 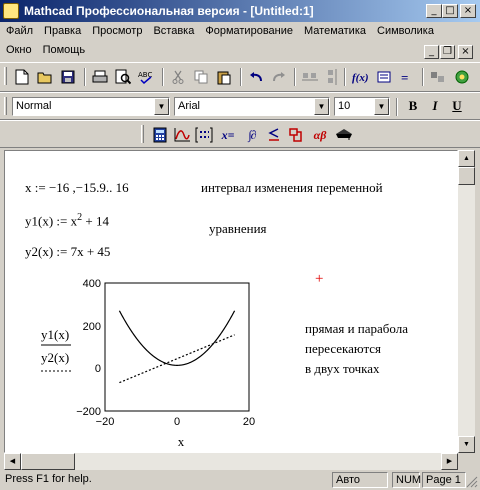 I want to click on graph-toolbar-icon, so click(x=182, y=135).